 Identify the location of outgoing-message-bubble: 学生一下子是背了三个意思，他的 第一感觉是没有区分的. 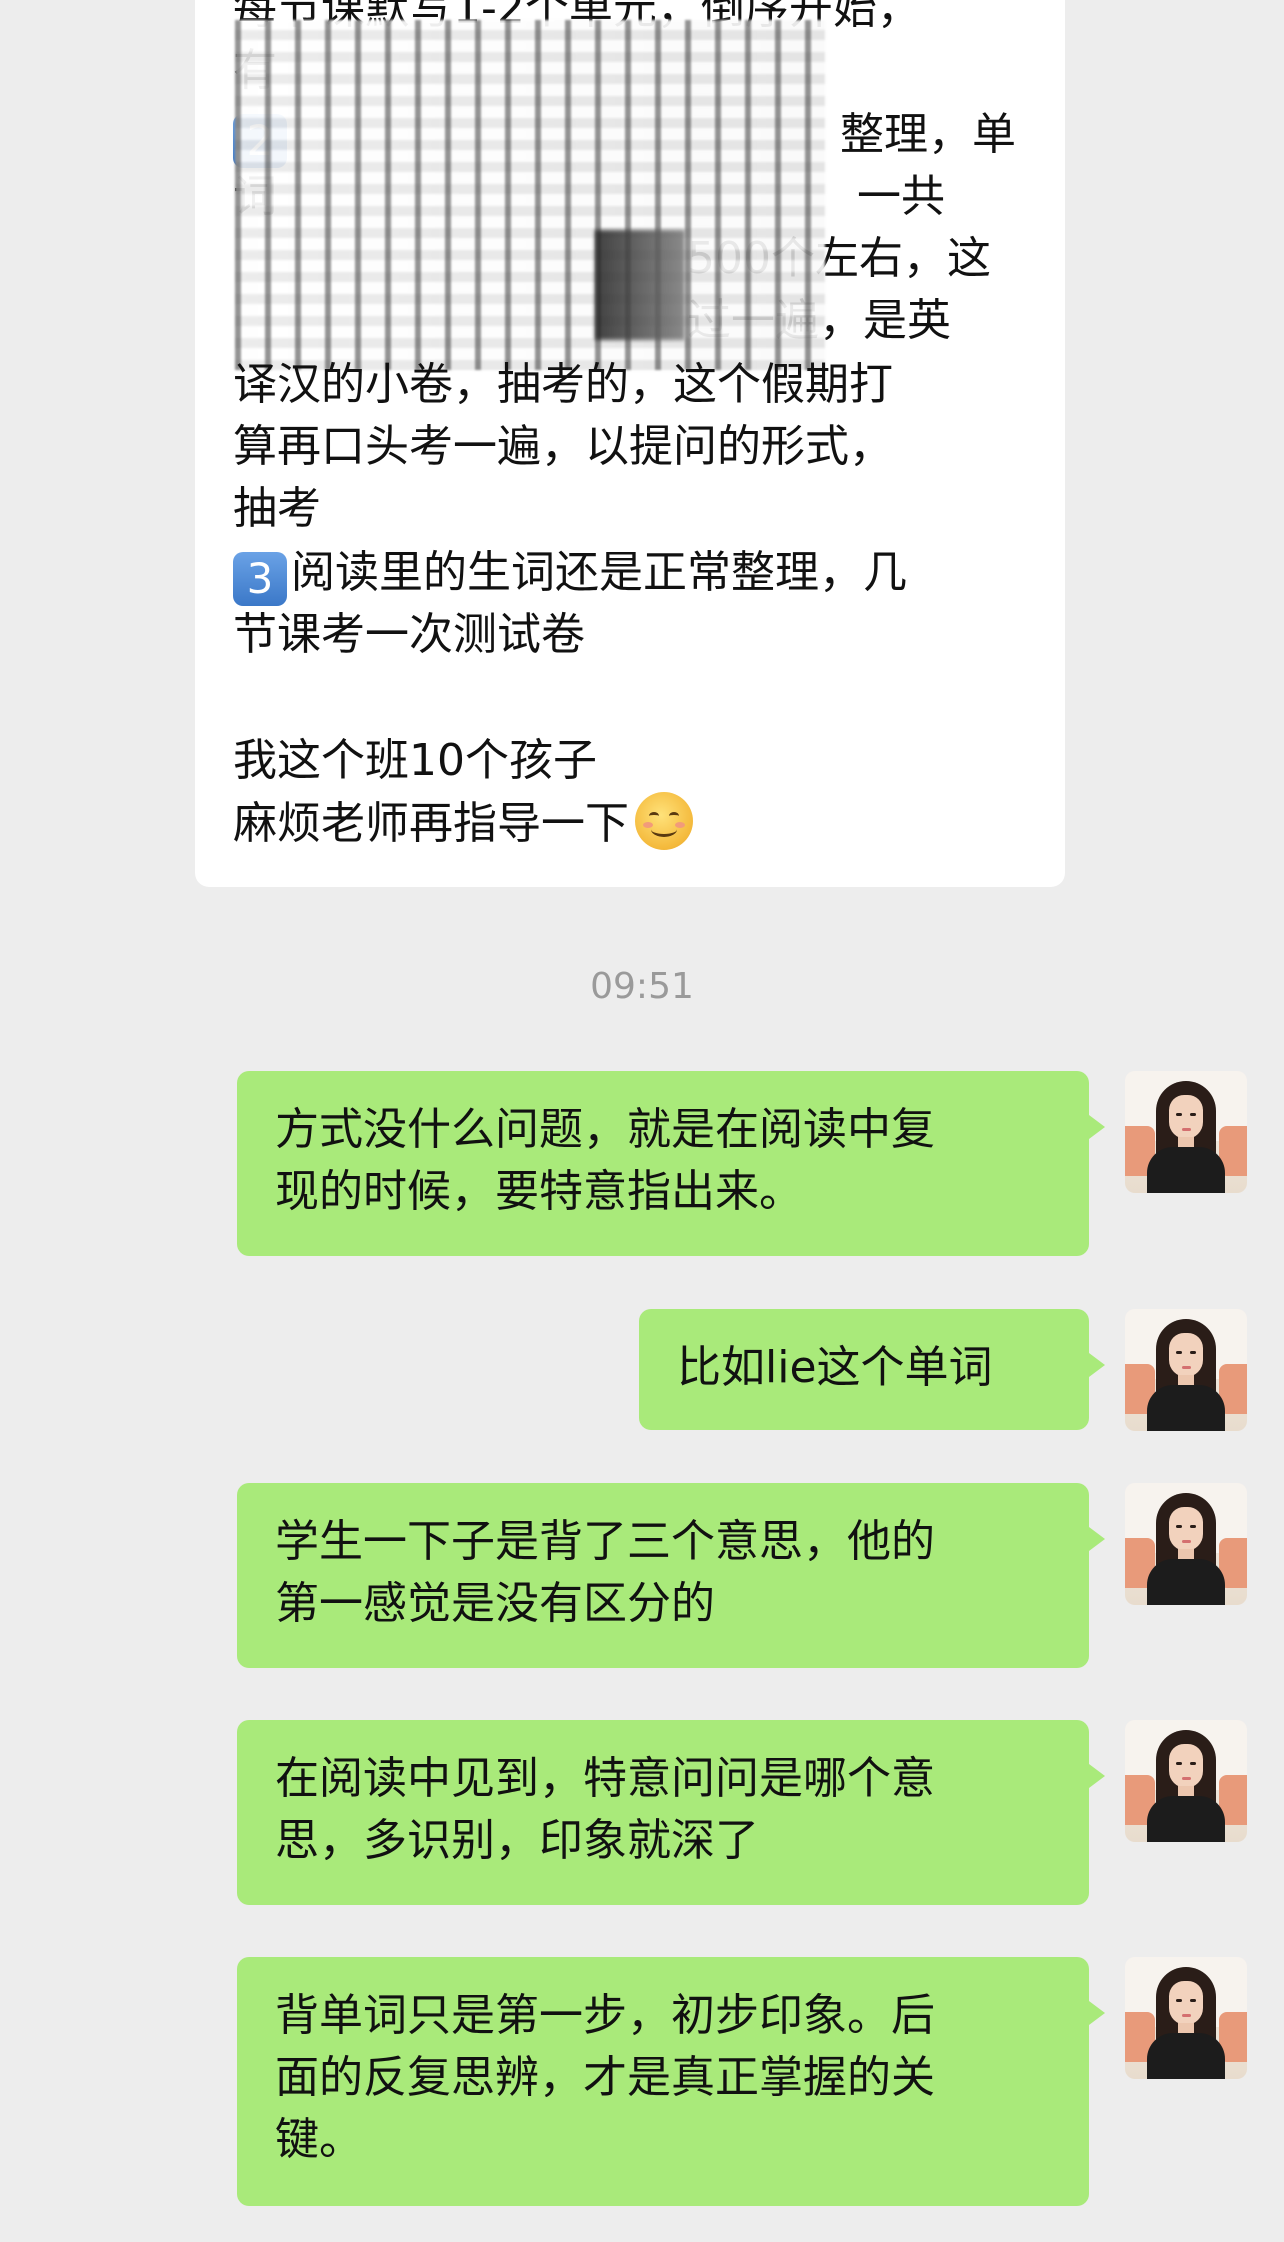
(671, 1575).